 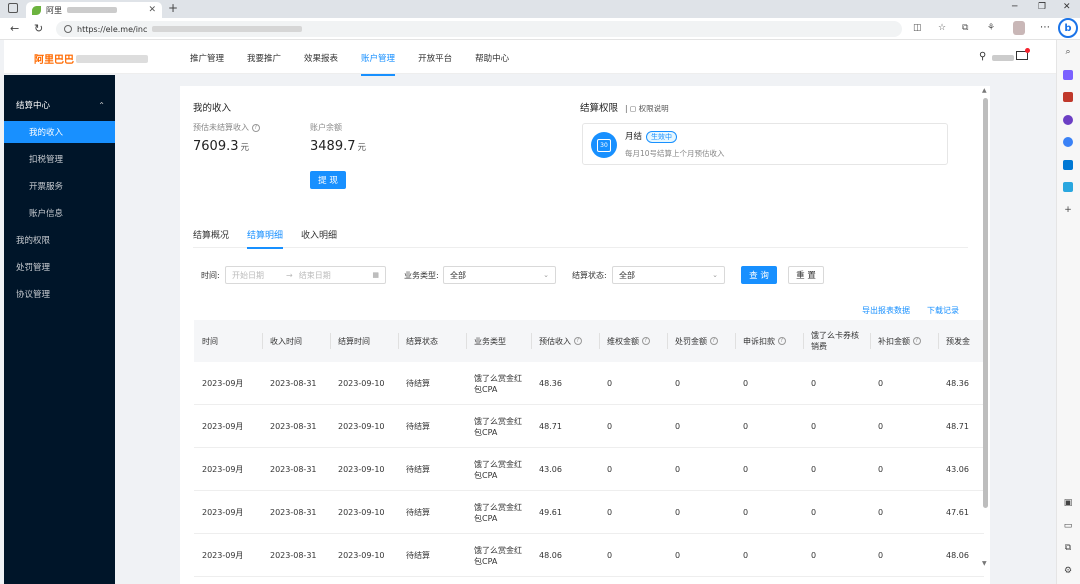 What do you see at coordinates (965, 28) in the screenshot?
I see `collections-icon: ⧉` at bounding box center [965, 28].